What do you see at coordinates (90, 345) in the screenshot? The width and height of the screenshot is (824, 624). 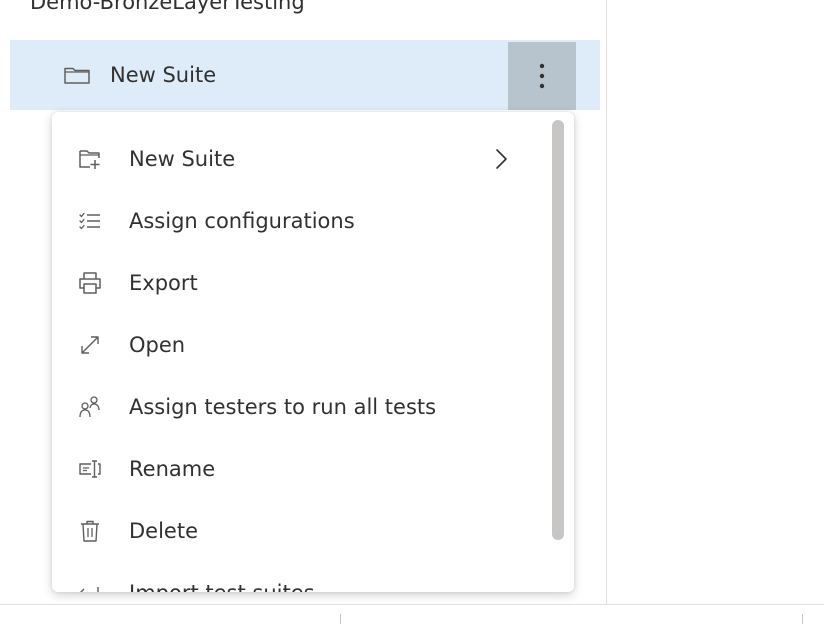 I see `expand-diagonal-icon` at bounding box center [90, 345].